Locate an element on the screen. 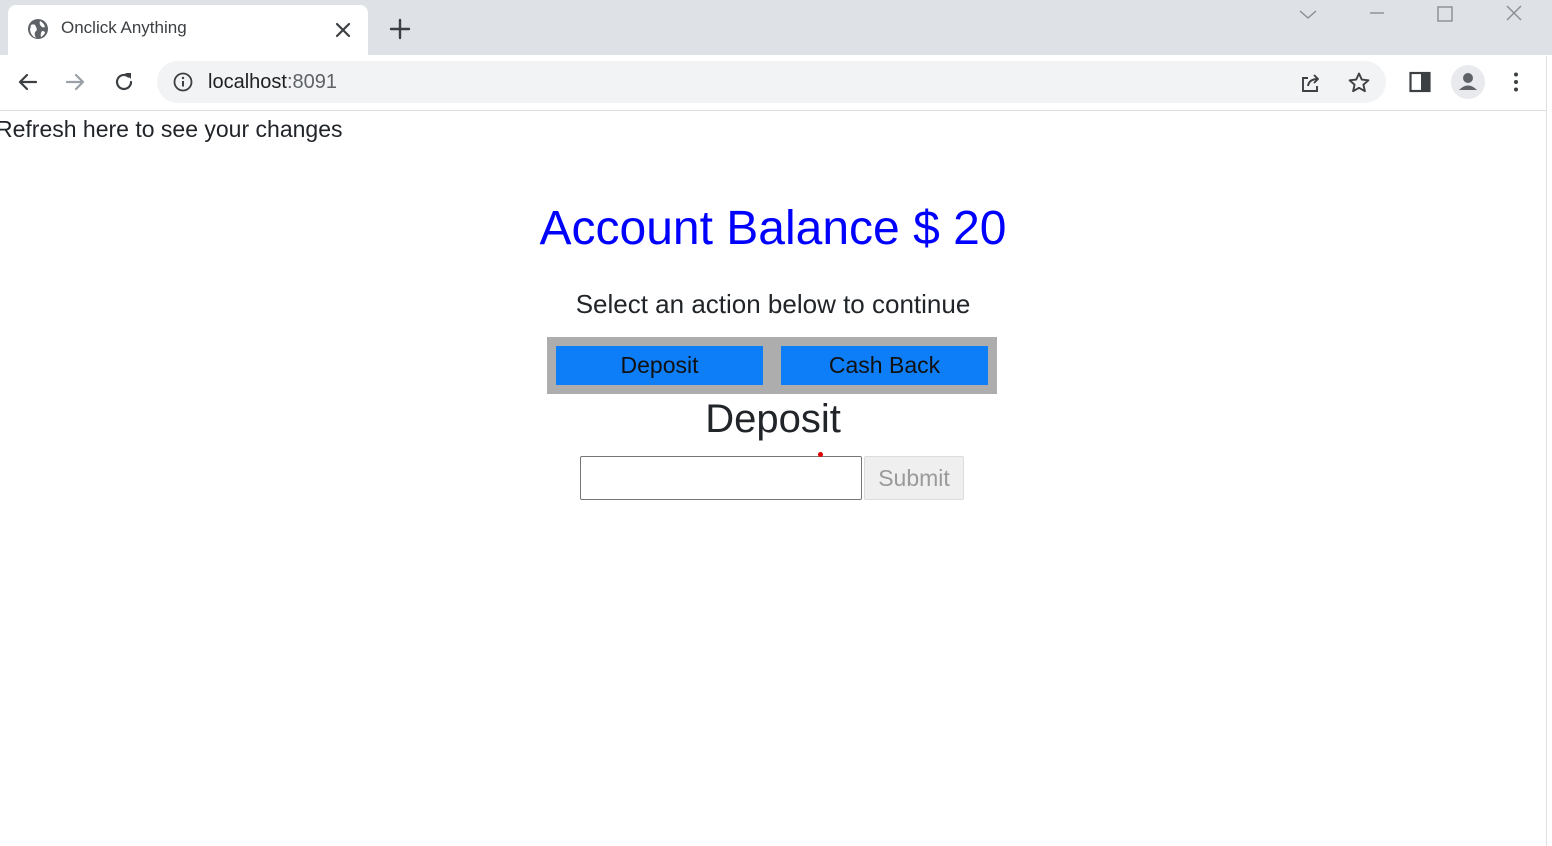 The height and width of the screenshot is (846, 1552). amount-input is located at coordinates (721, 478).